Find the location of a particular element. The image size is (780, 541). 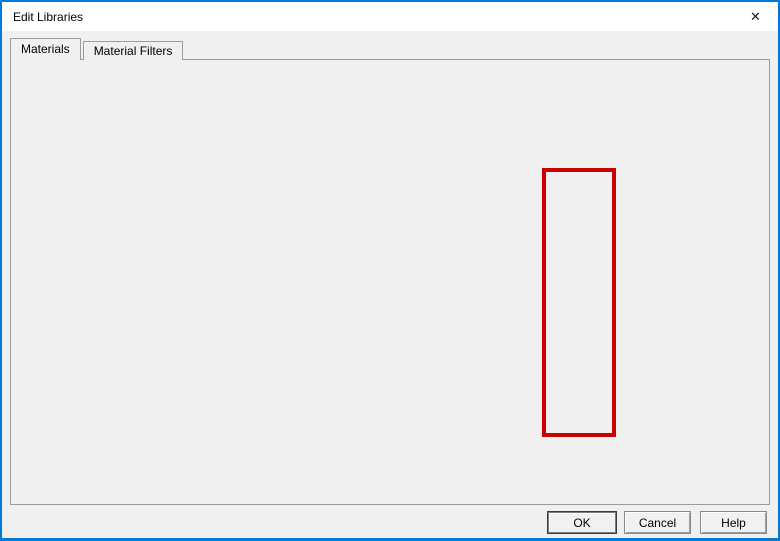

tab-materials: Materials is located at coordinates (45, 49).